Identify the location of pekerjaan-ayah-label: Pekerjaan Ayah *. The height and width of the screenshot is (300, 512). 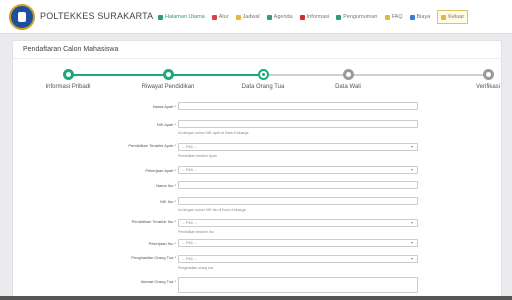
(160, 170).